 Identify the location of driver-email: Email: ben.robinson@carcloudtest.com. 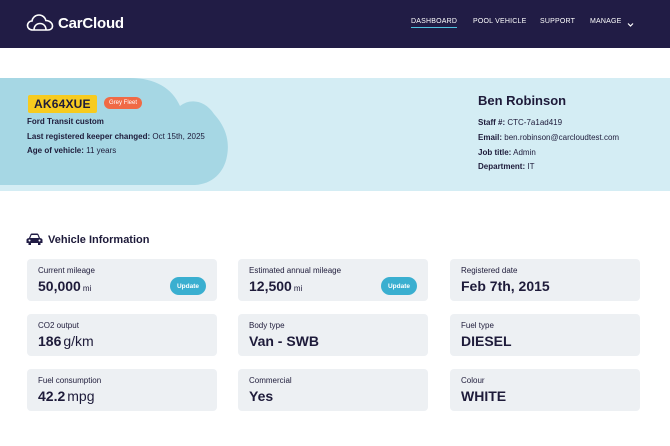
(549, 137).